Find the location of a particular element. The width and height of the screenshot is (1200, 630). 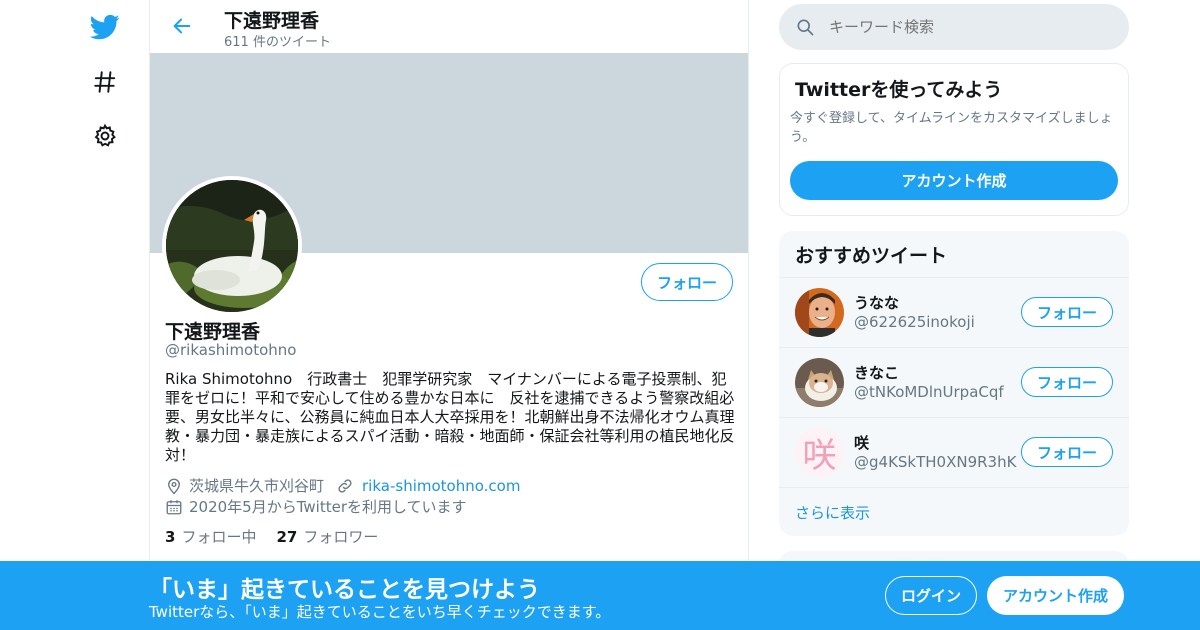

hashtag-icon is located at coordinates (105, 82).